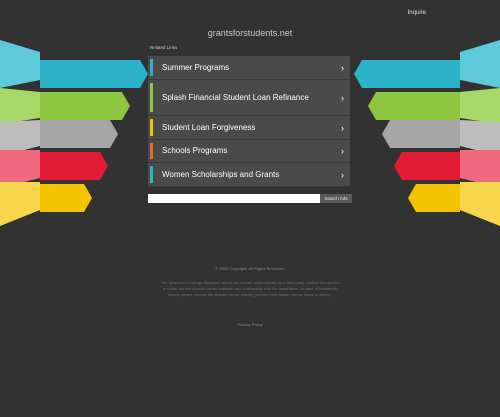 Image resolution: width=500 pixels, height=417 pixels. Describe the element at coordinates (209, 127) in the screenshot. I see `link-label: Student Loan Forgiveness` at that location.